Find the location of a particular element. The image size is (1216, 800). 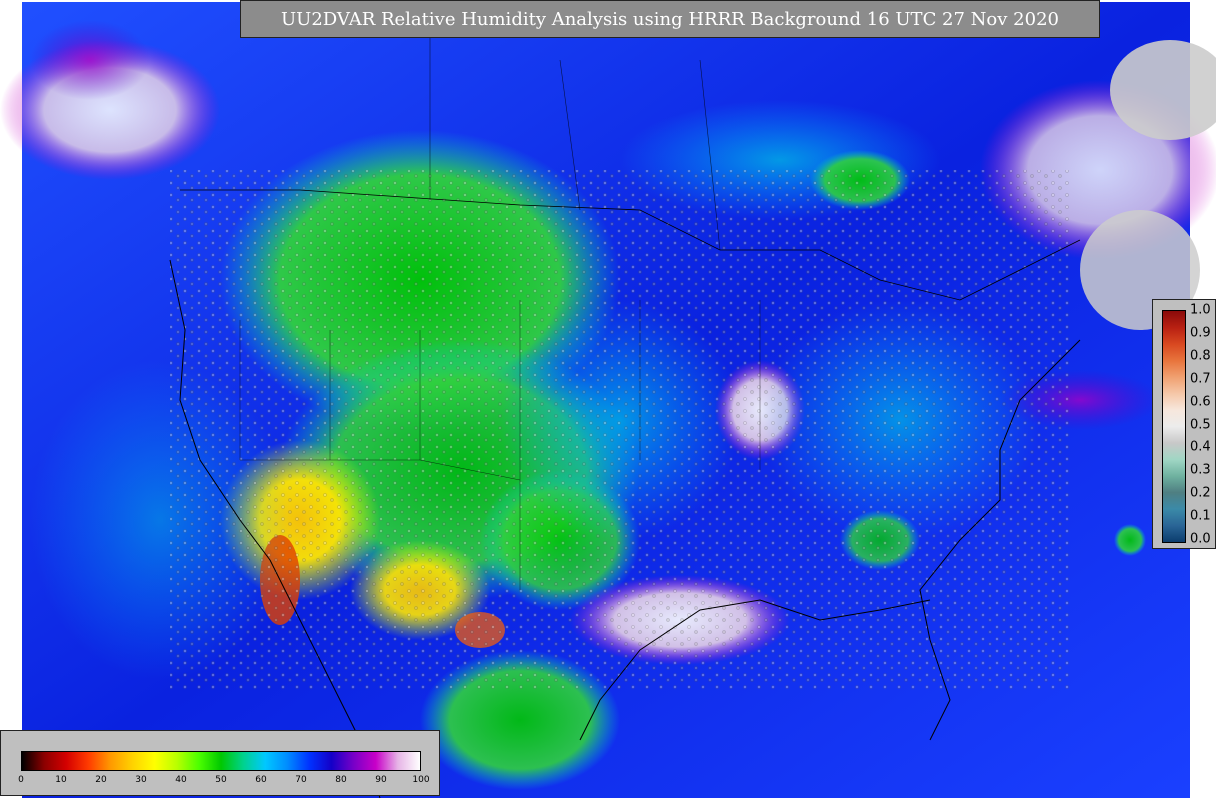

observation-colorbar-gradient is located at coordinates (1174, 426).